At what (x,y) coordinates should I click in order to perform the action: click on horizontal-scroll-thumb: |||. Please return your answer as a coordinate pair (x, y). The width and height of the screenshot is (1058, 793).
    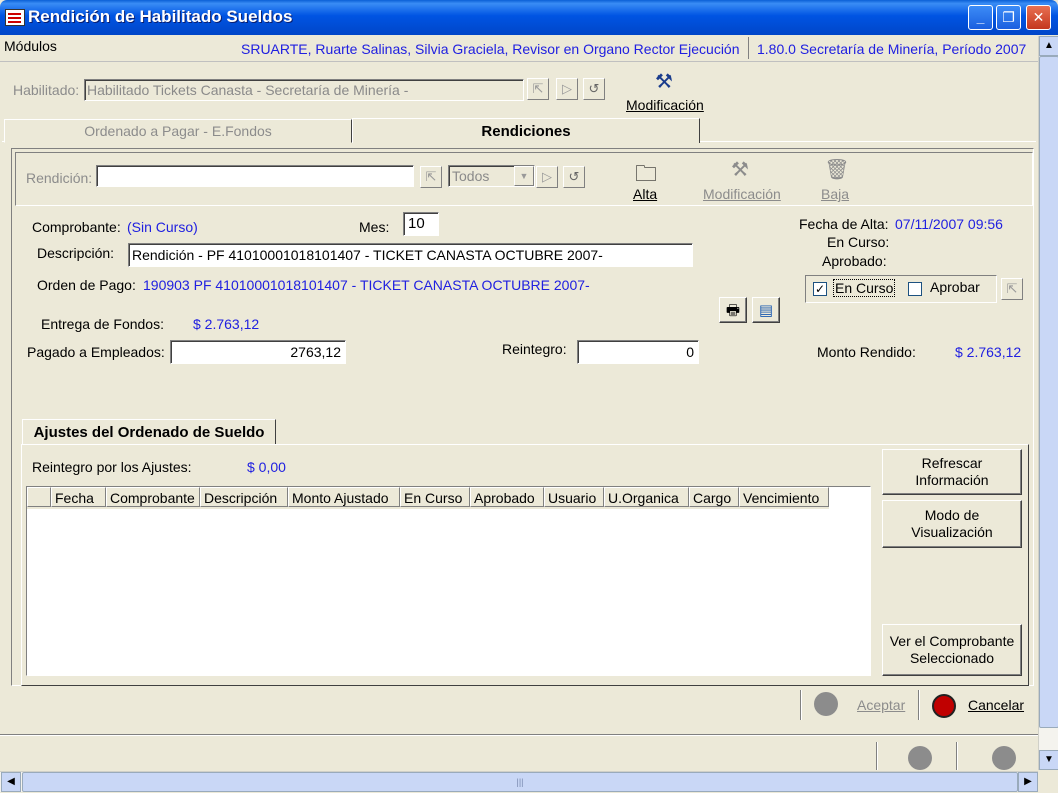
    Looking at the image, I should click on (520, 782).